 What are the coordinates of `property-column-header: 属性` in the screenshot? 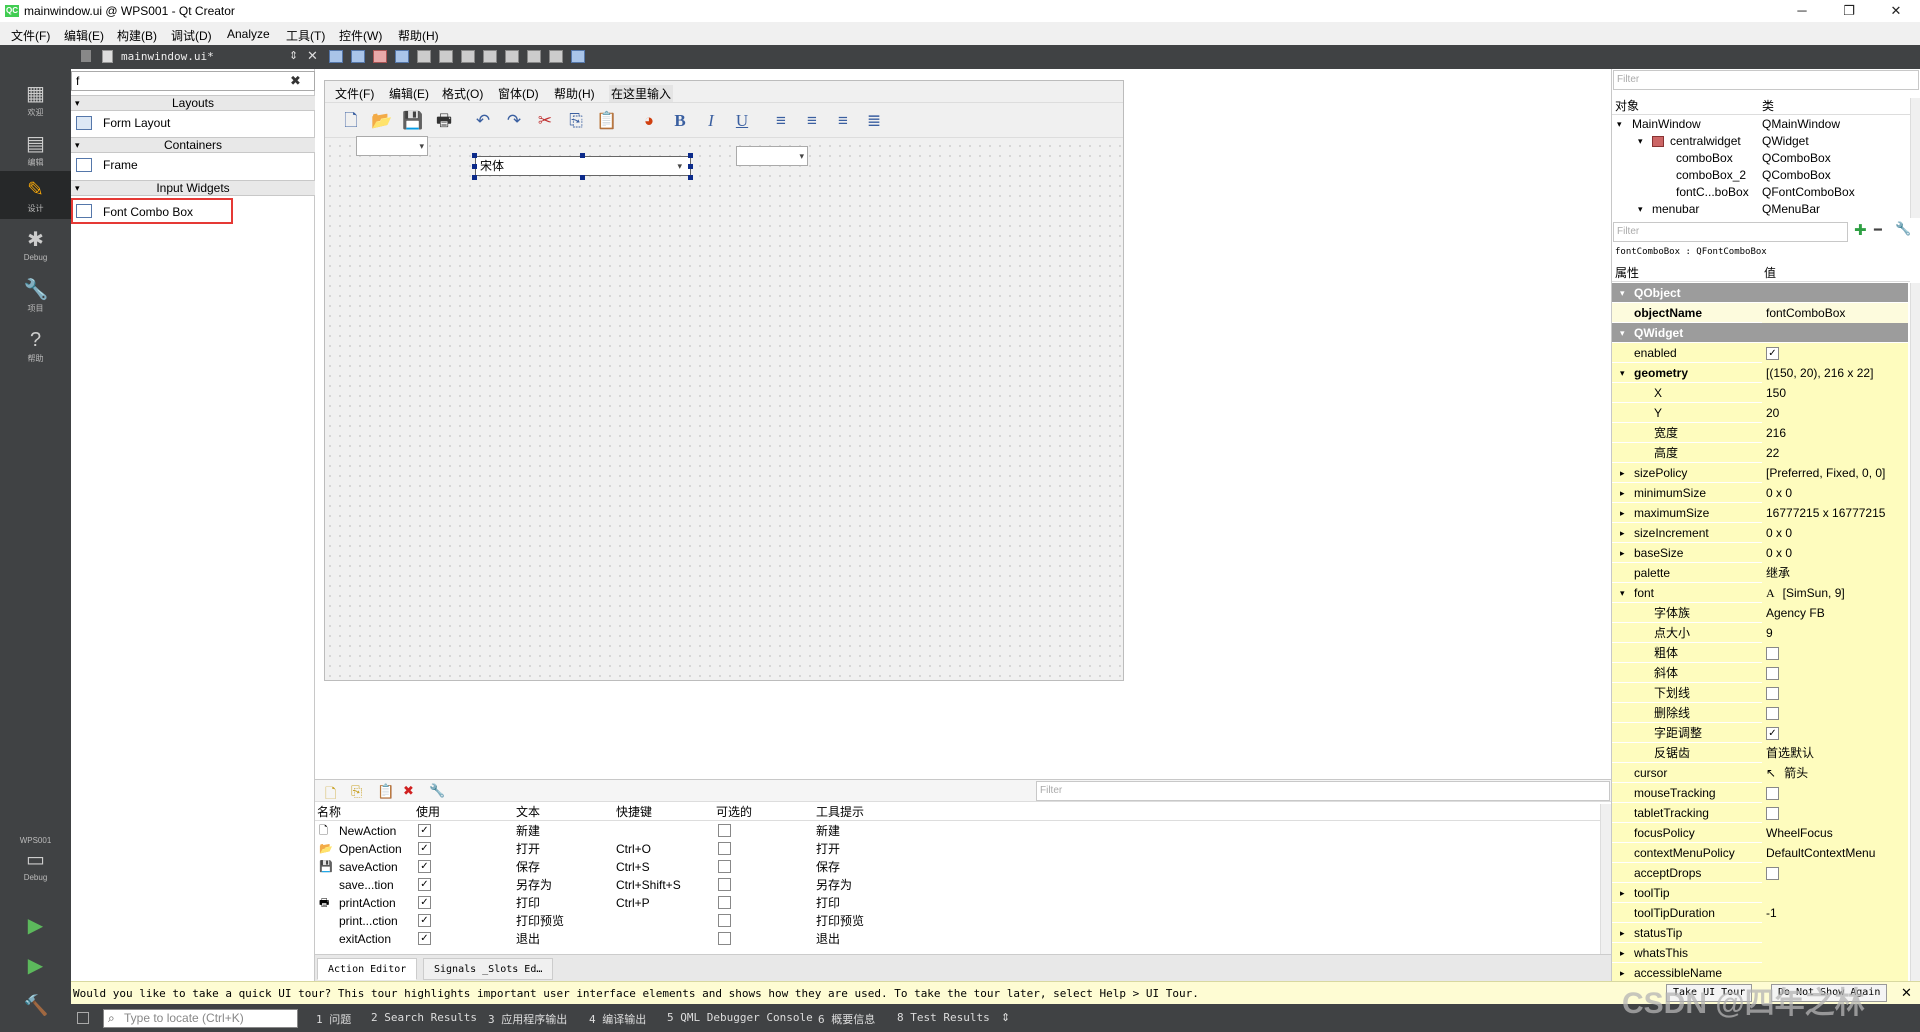 It's located at (1627, 273).